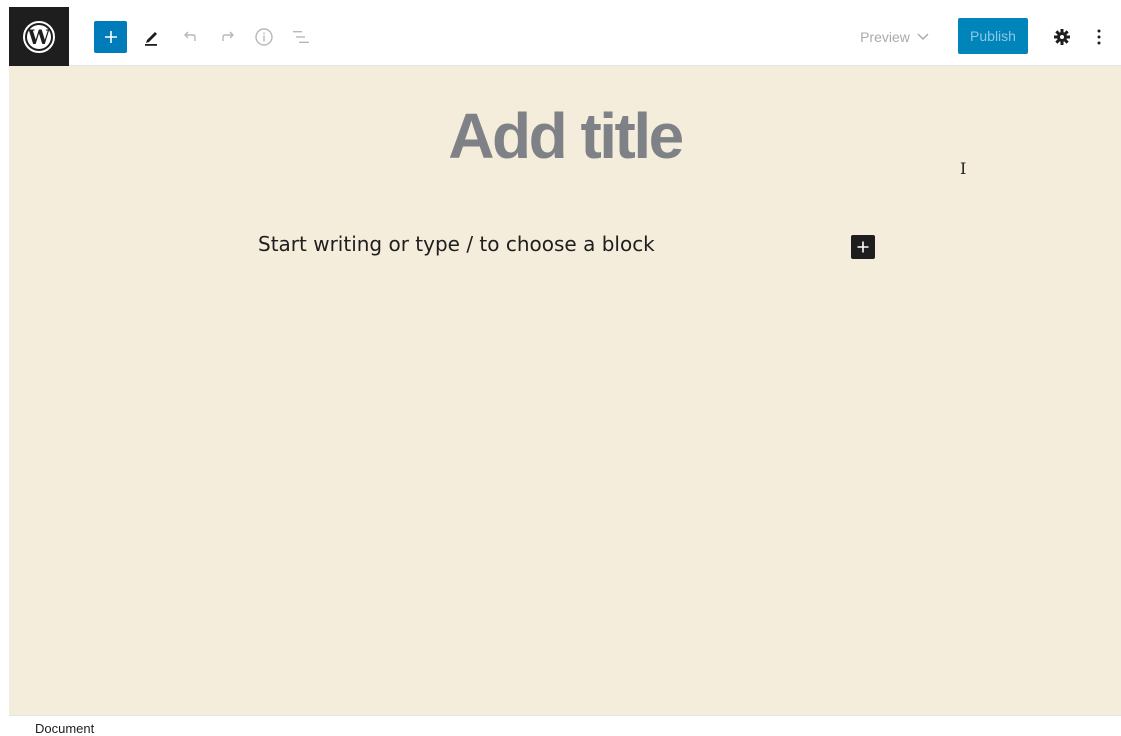 The width and height of the screenshot is (1121, 736). What do you see at coordinates (565, 725) in the screenshot?
I see `footer-bar: Document` at bounding box center [565, 725].